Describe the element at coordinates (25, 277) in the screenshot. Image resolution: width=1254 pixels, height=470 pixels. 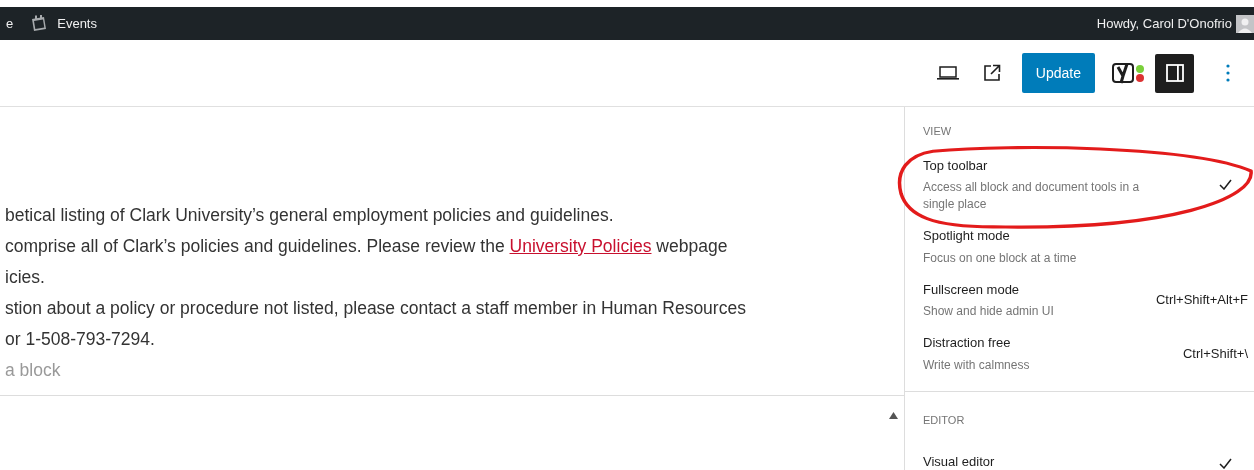
I see `paragraph-text: icies.` at that location.